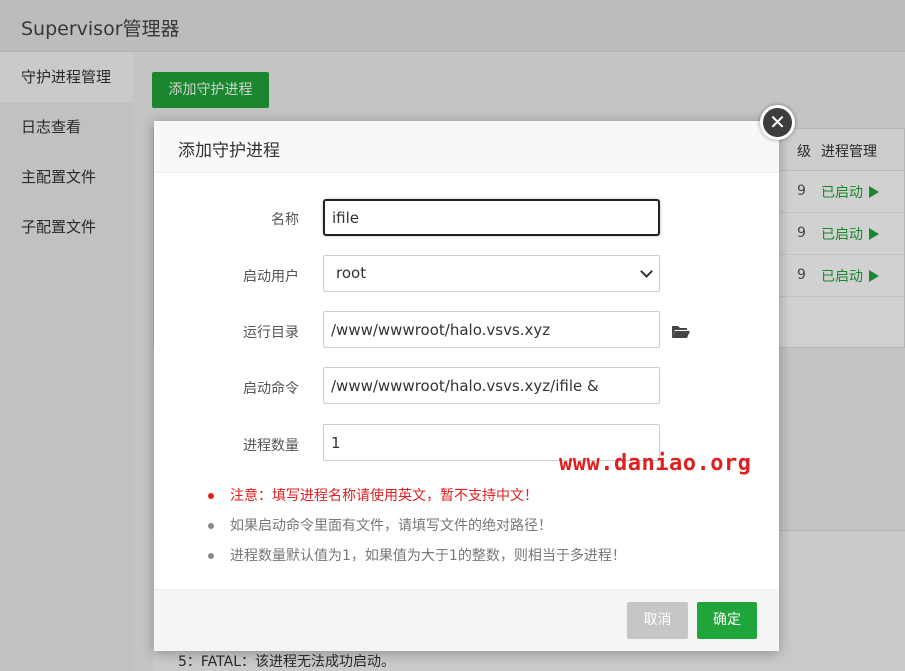 The image size is (905, 671). I want to click on command-label: 启动命令, so click(271, 389).